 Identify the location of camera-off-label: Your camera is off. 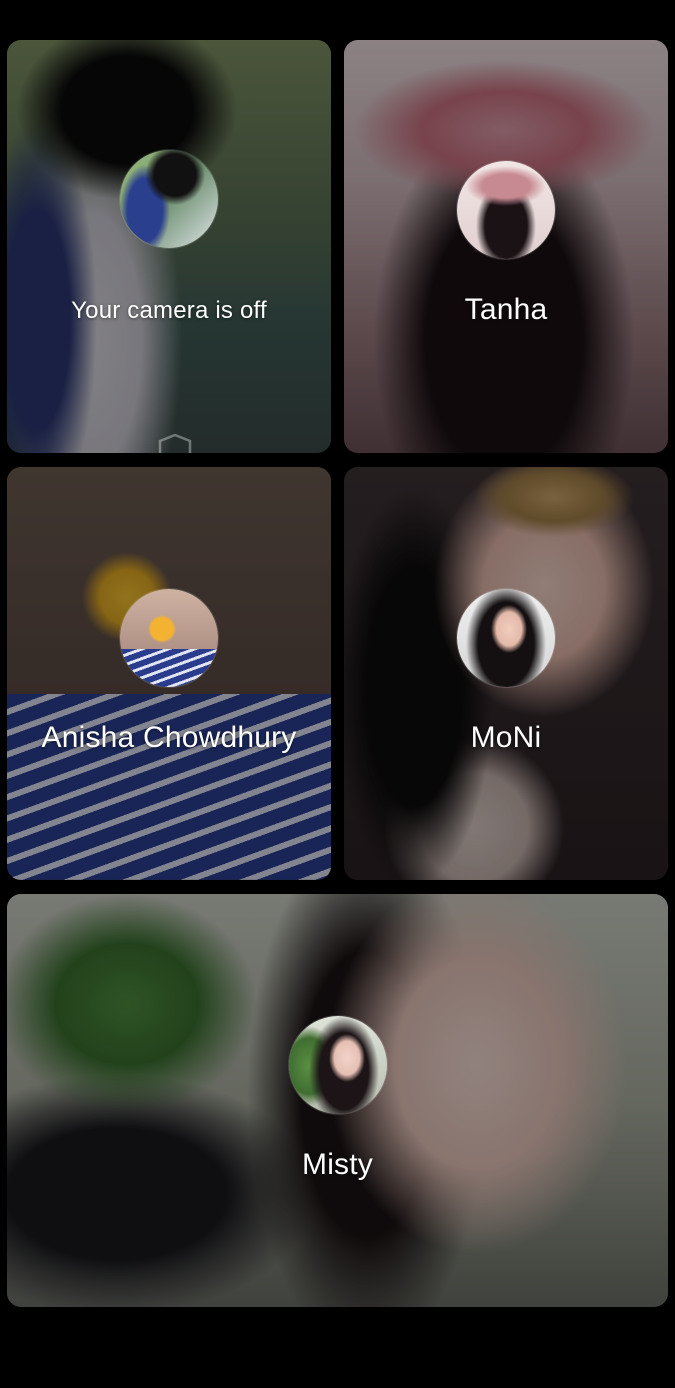
(169, 310).